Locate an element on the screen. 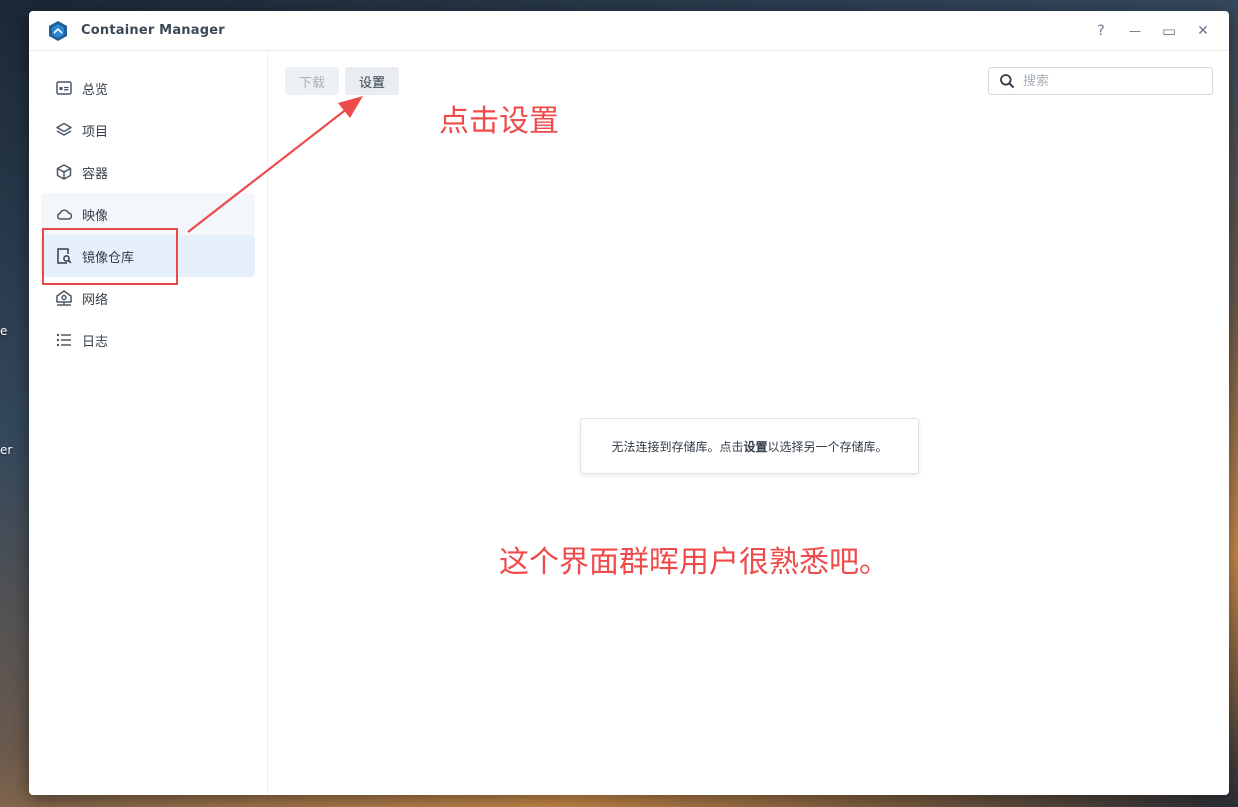 Image resolution: width=1238 pixels, height=807 pixels. list-icon is located at coordinates (64, 340).